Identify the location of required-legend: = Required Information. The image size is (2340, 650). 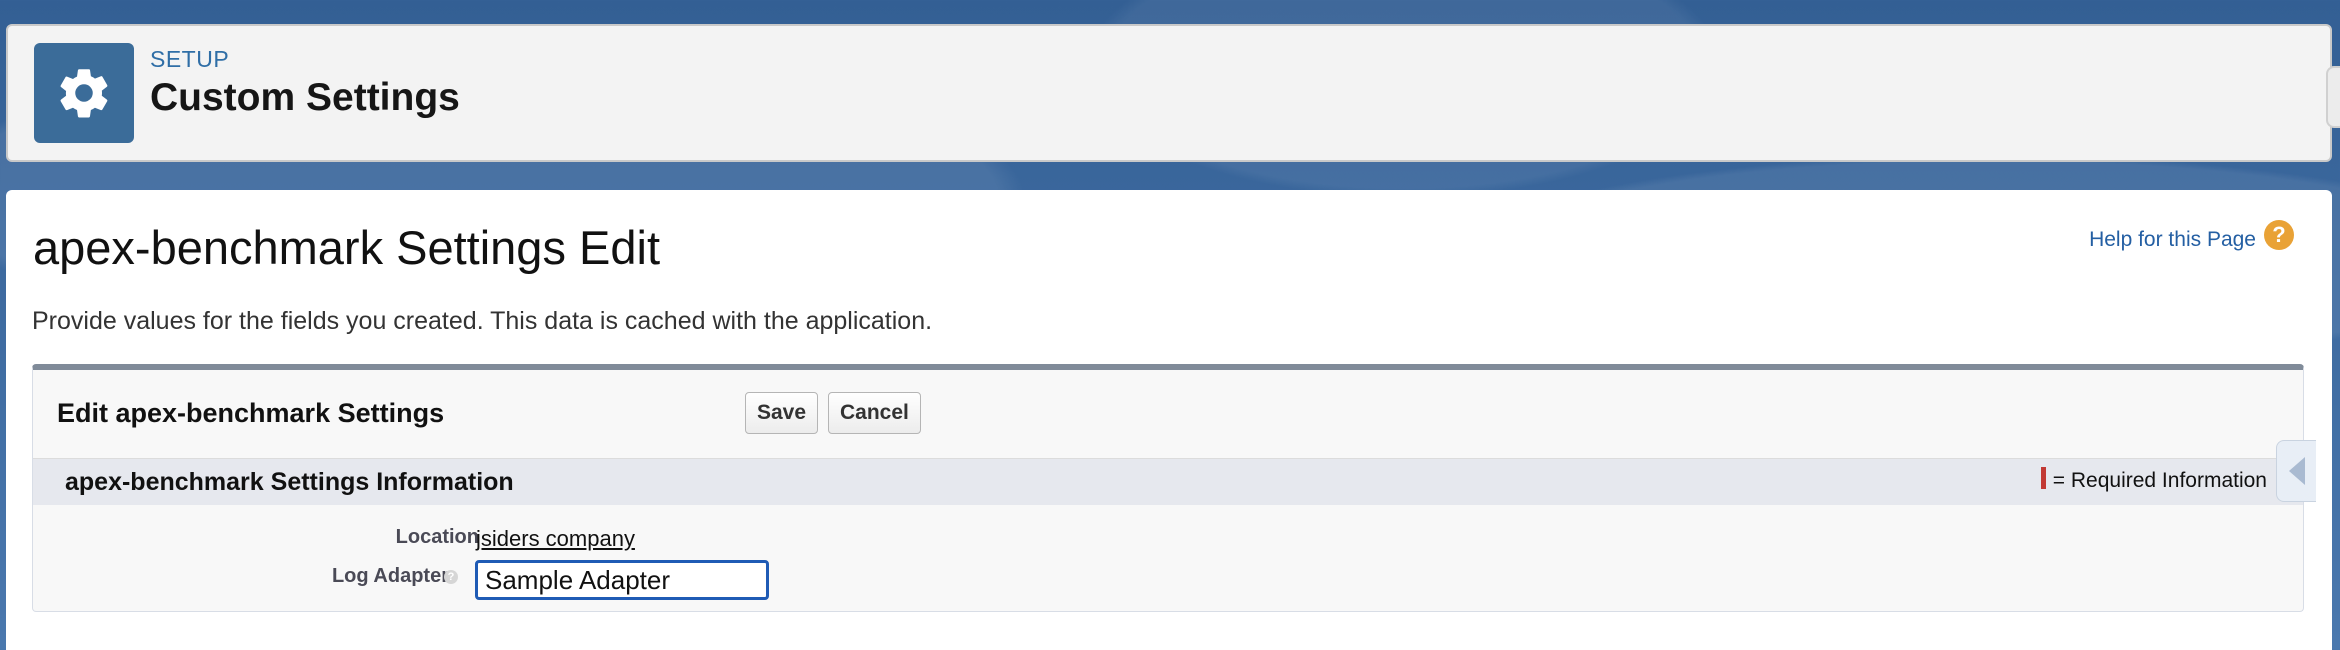
(2159, 480).